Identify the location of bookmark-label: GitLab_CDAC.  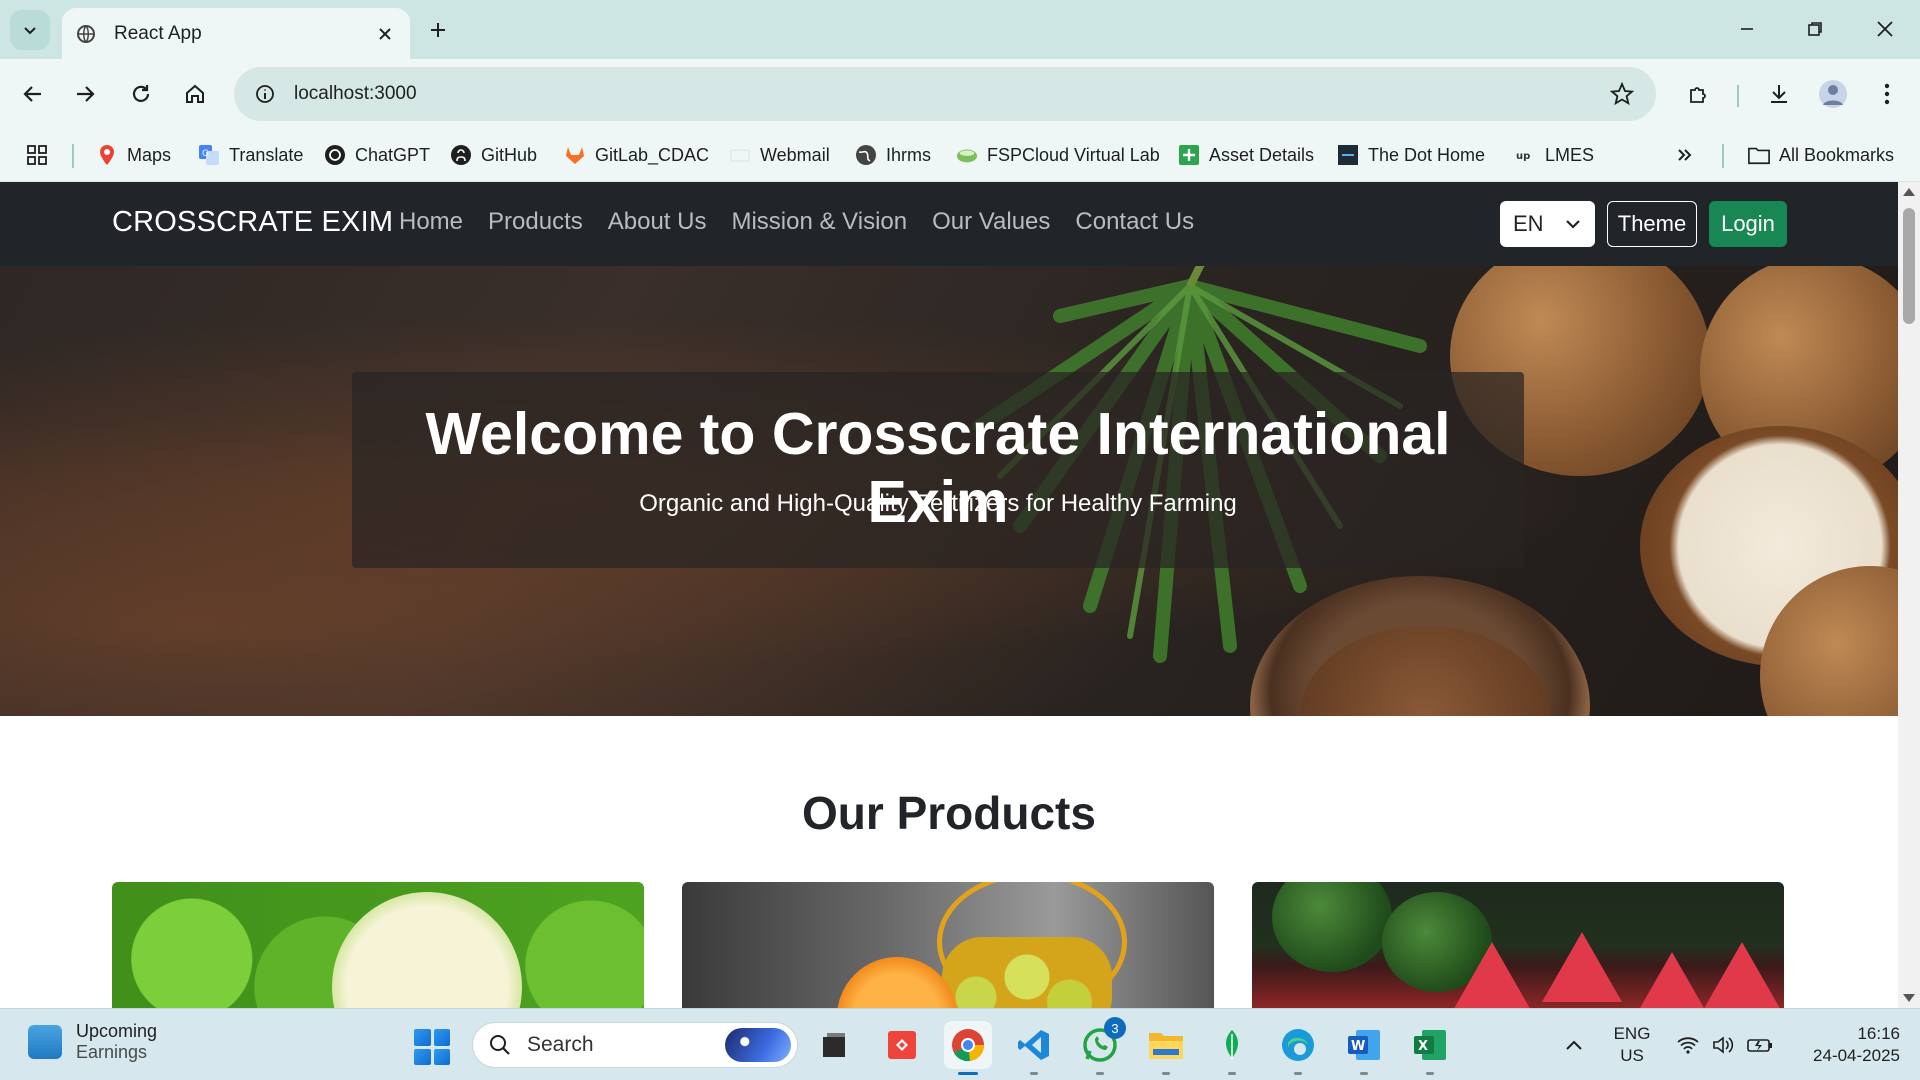
(652, 154).